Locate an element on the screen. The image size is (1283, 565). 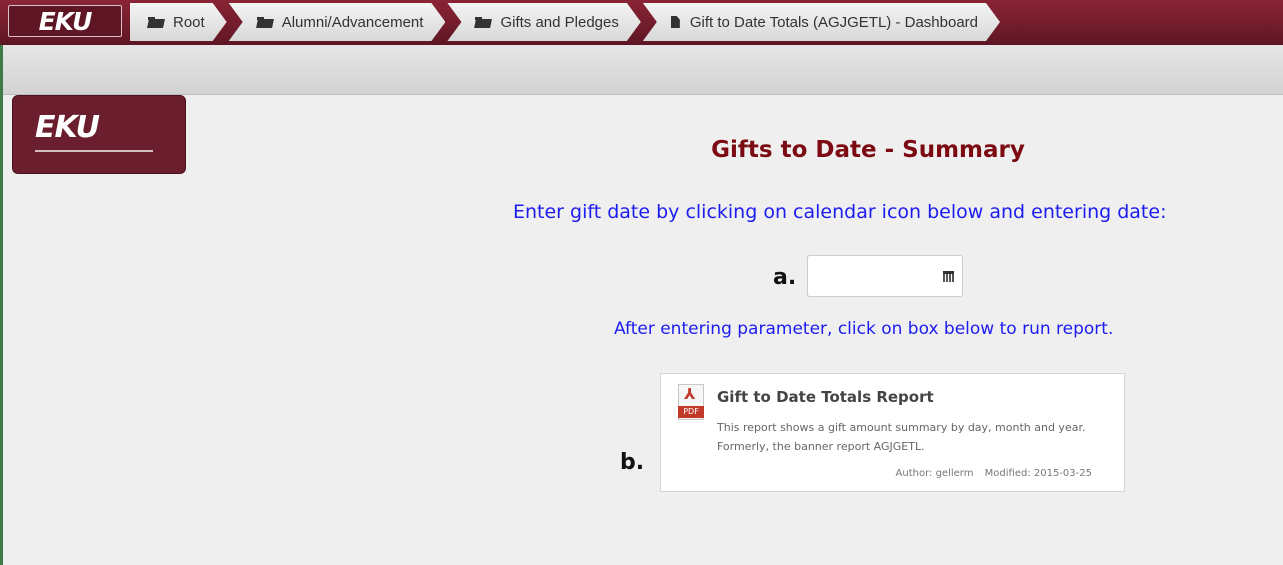
file-icon is located at coordinates (675, 22).